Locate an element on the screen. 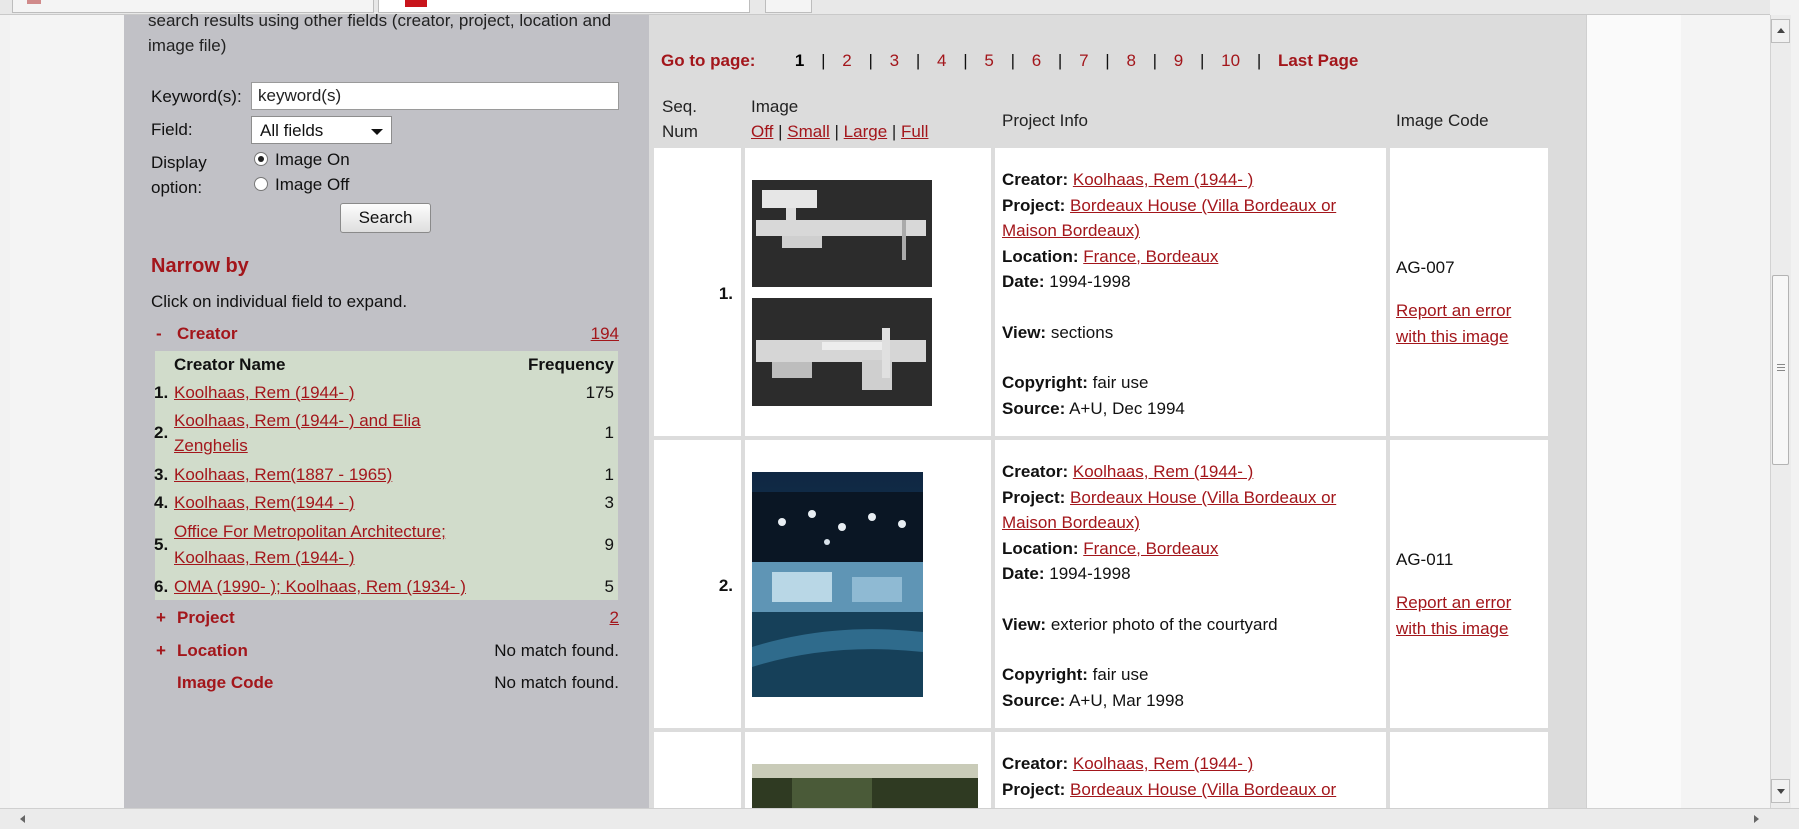 The image size is (1799, 829). image-small-link: Small is located at coordinates (808, 131).